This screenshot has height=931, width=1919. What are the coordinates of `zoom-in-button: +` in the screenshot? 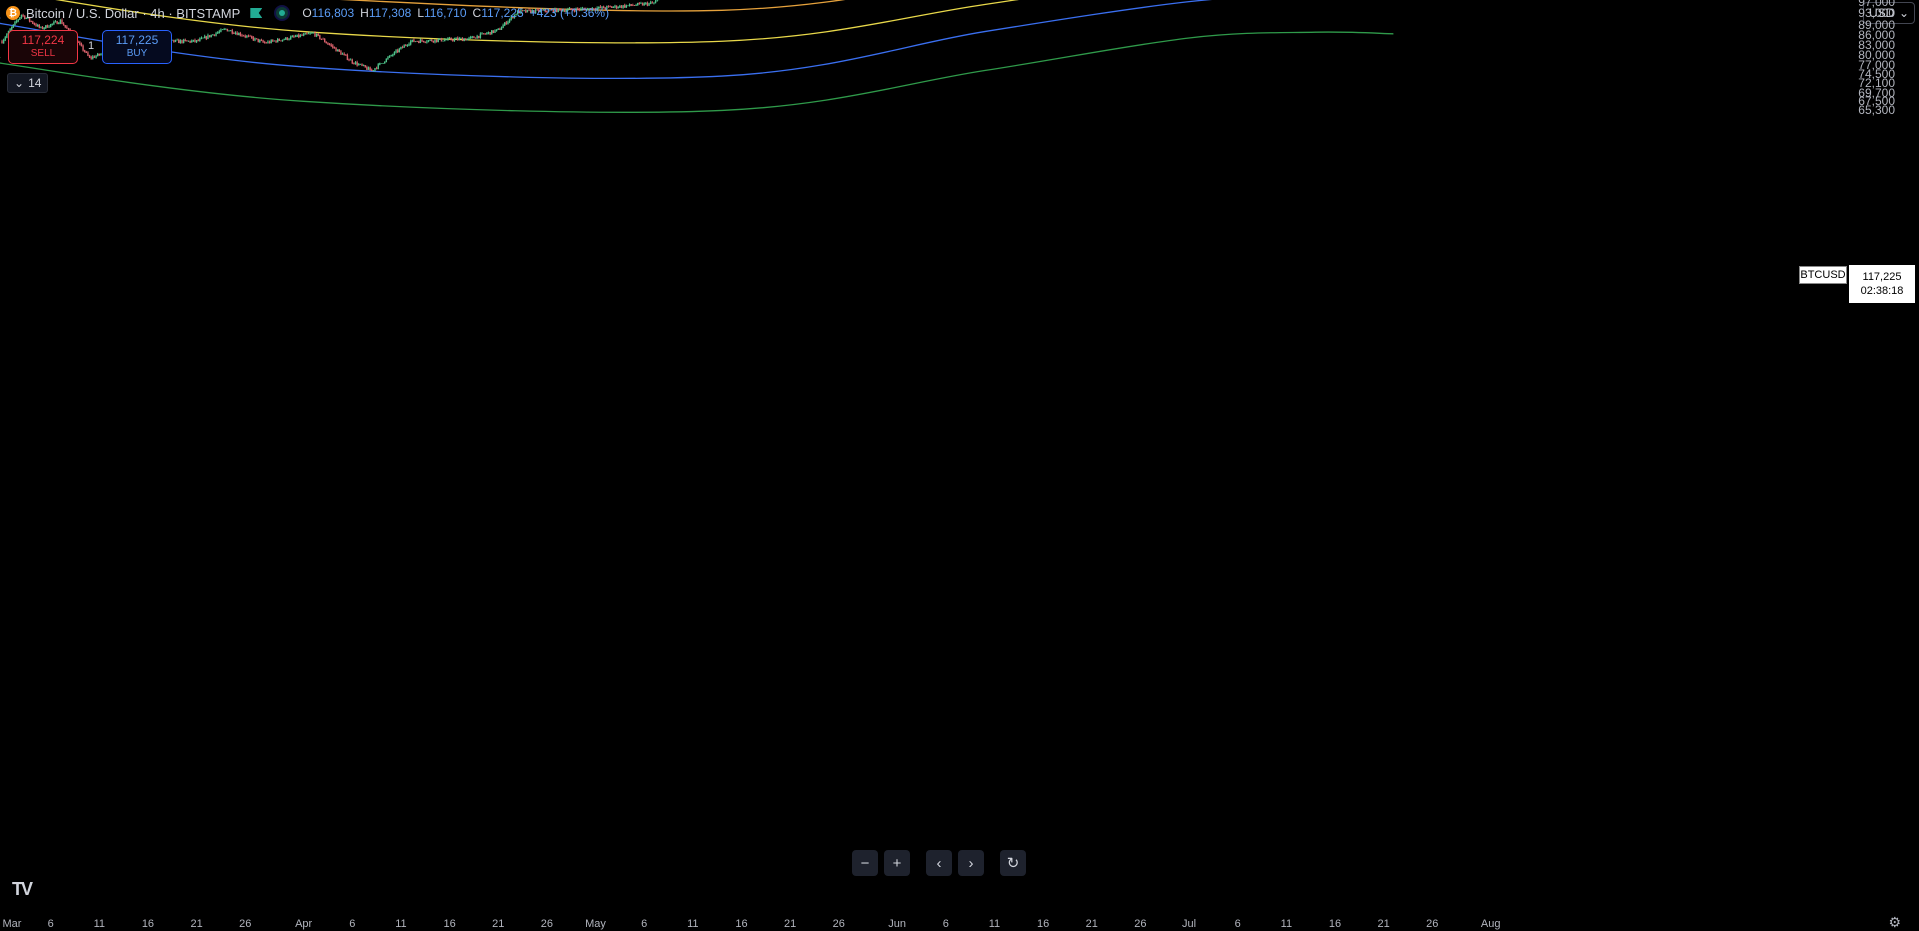 It's located at (897, 863).